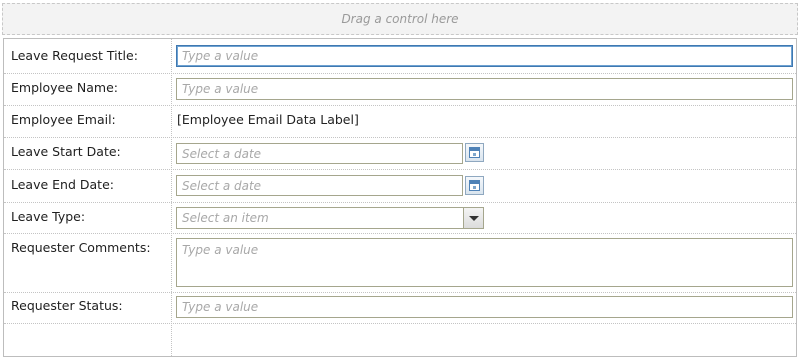 Image resolution: width=800 pixels, height=360 pixels. I want to click on drop-zone-text: Drag a control here, so click(400, 19).